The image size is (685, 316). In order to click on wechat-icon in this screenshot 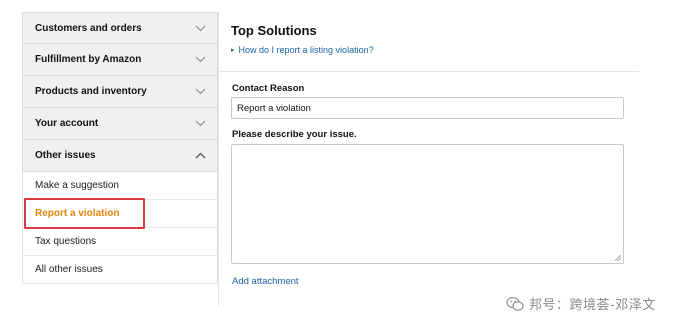, I will do `click(515, 303)`.